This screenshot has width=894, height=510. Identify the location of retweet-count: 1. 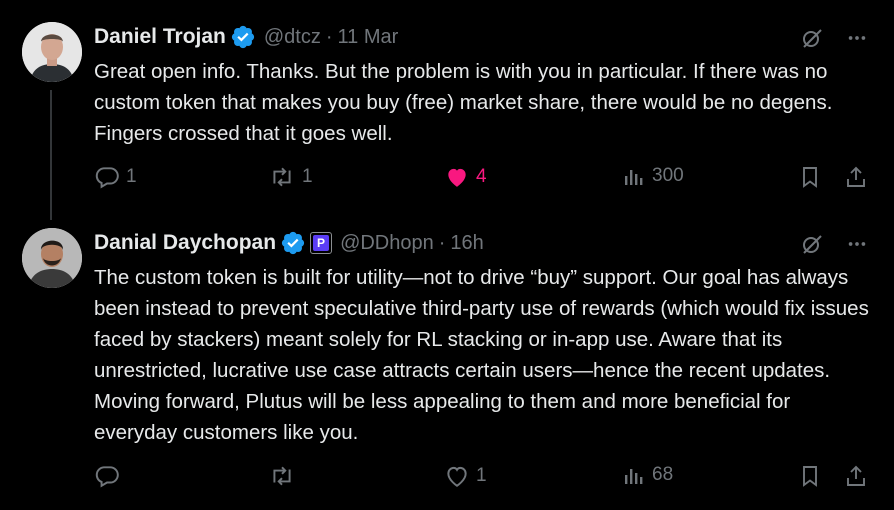
(307, 176).